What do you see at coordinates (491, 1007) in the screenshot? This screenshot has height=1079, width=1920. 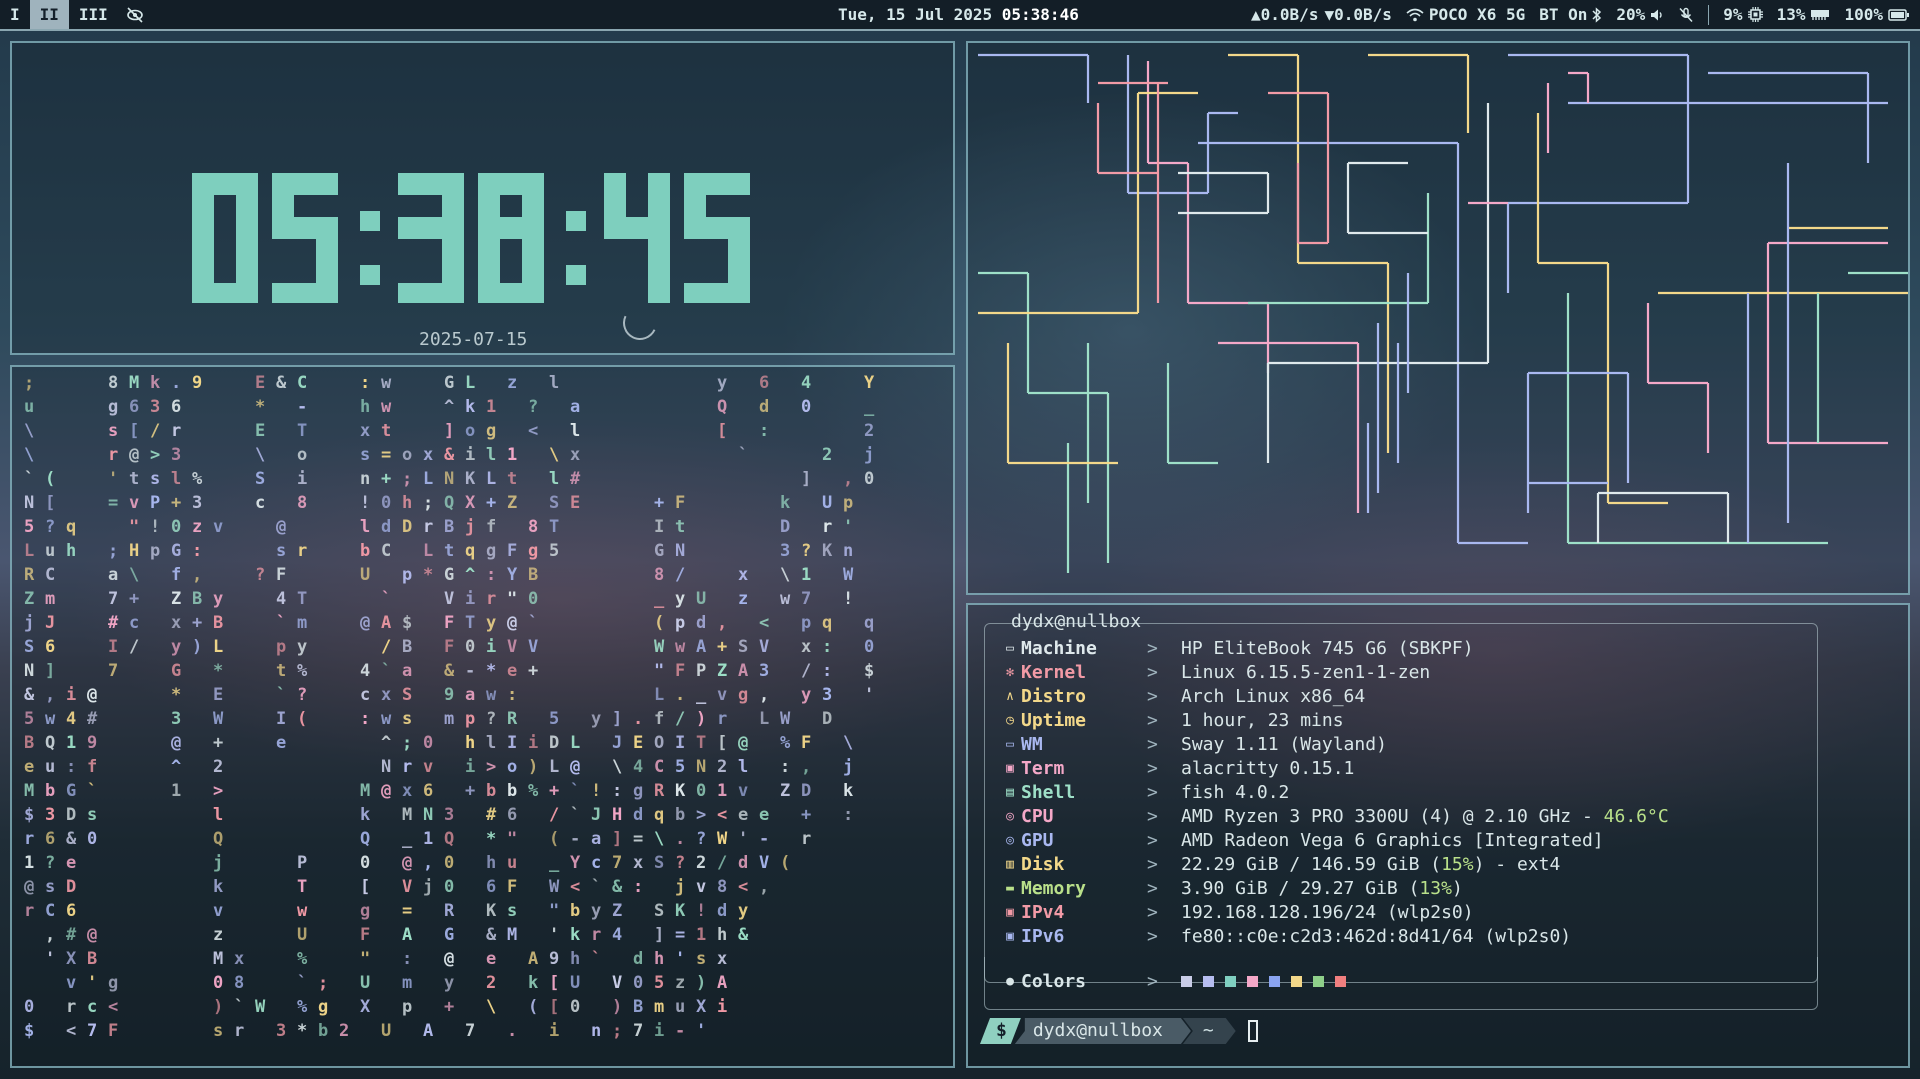 I see `matrix-char: \` at bounding box center [491, 1007].